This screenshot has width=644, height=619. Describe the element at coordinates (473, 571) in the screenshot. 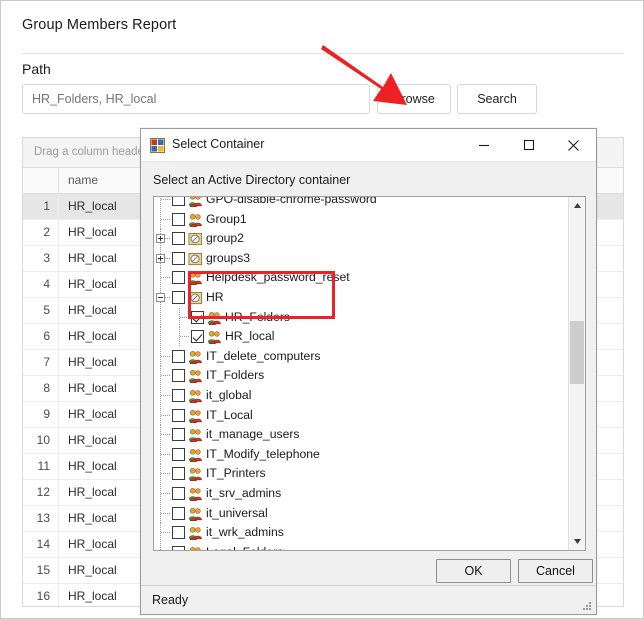

I see `ok-button: OK` at that location.